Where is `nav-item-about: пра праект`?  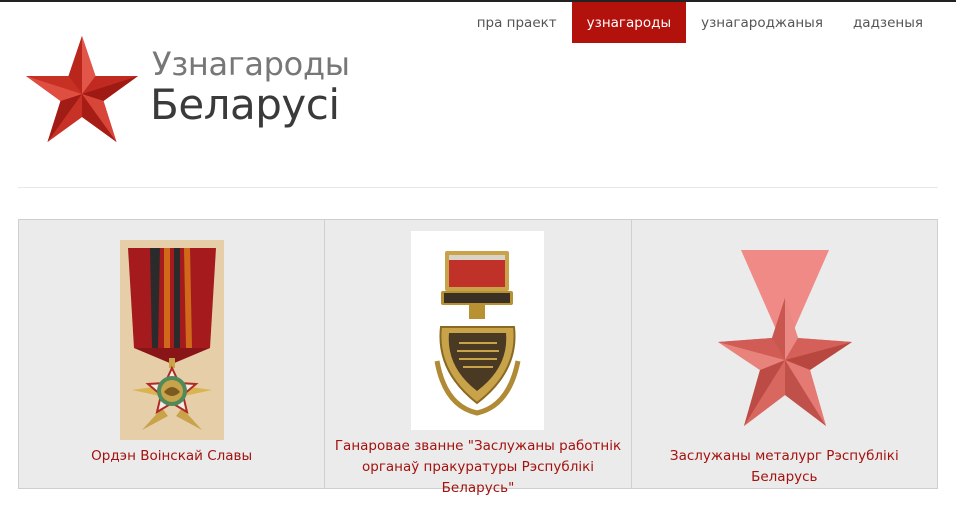 nav-item-about: пра праект is located at coordinates (517, 22).